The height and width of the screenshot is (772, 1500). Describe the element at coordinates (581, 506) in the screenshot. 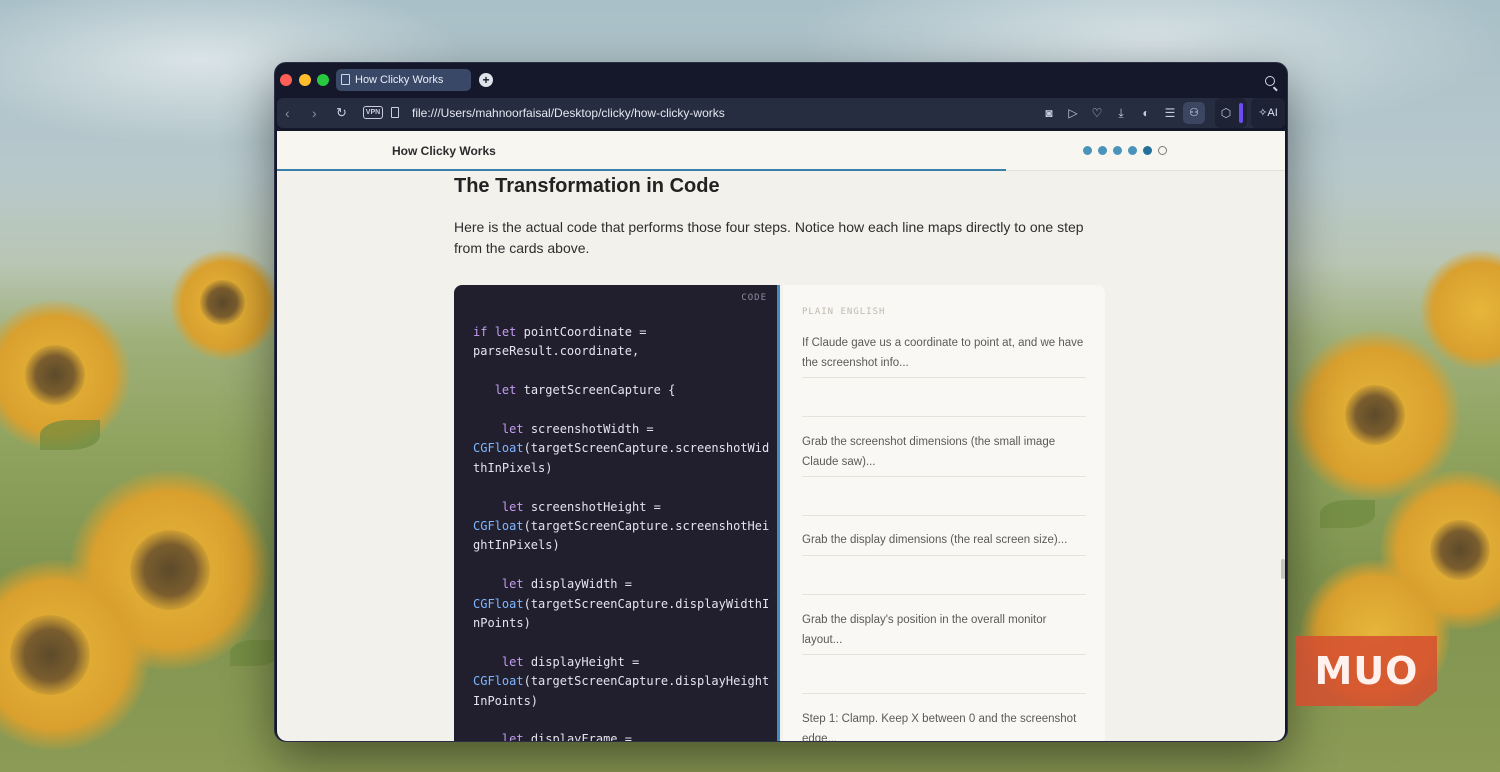

I see `code-line: let screenshotHeight =` at that location.